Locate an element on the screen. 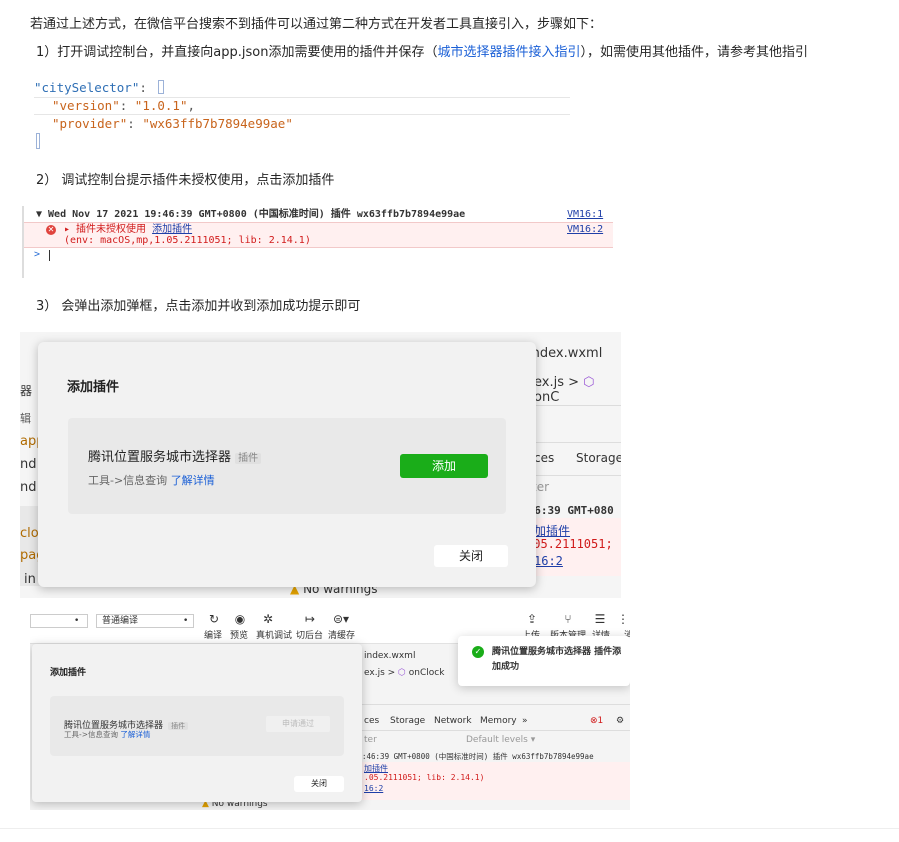  success-check-icon: ✓ is located at coordinates (478, 652).